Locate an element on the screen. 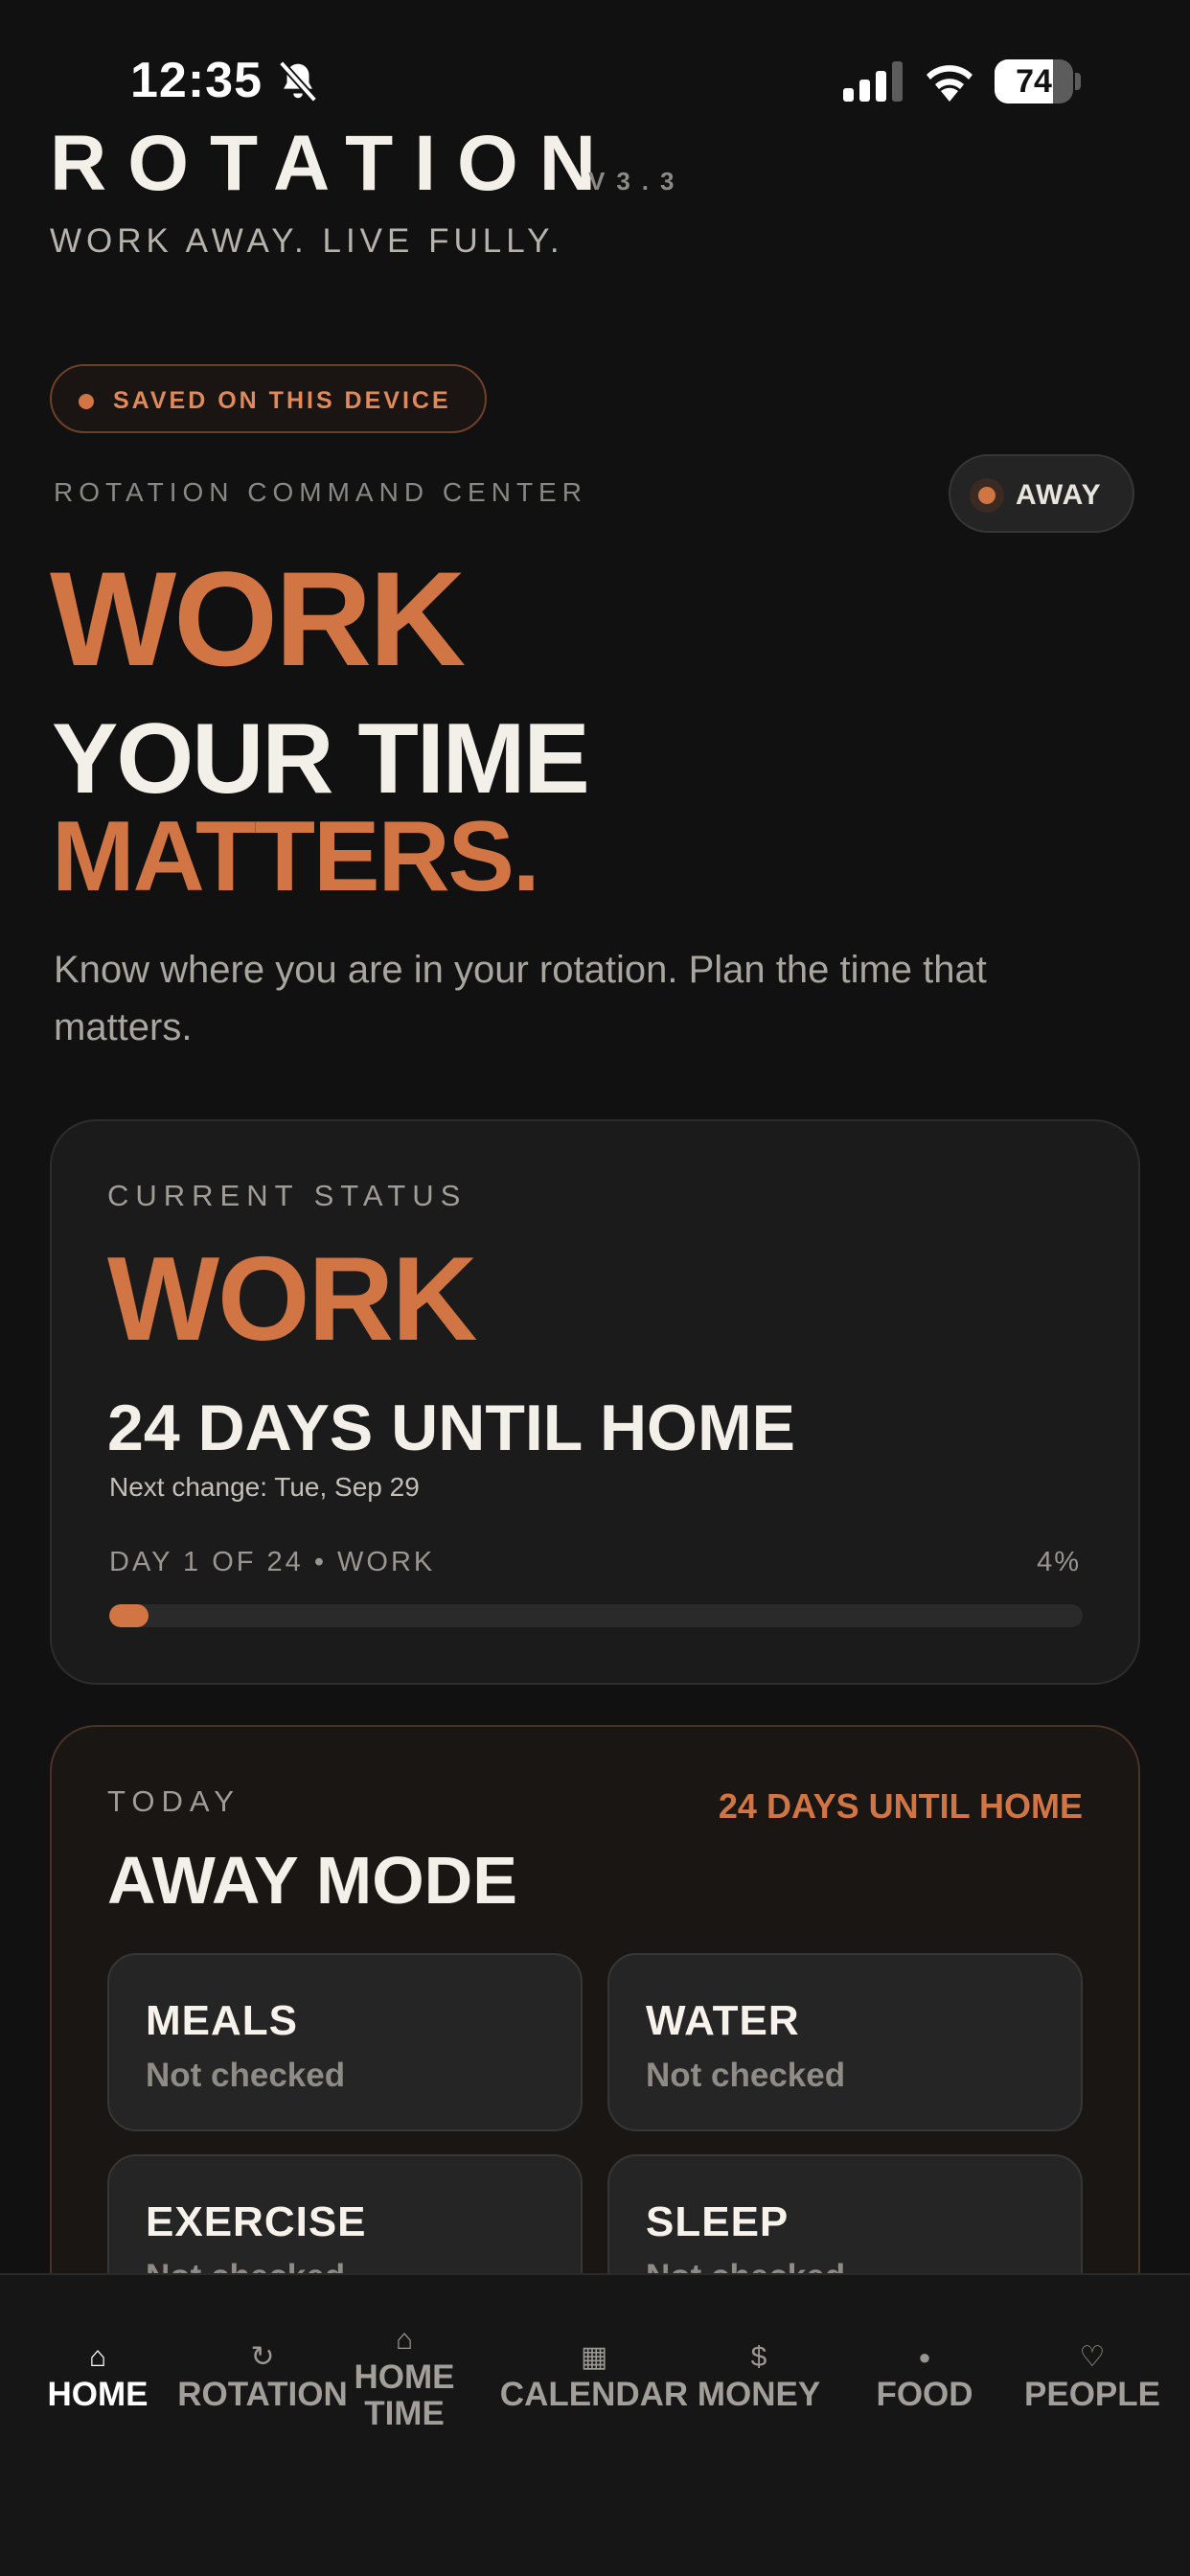 This screenshot has height=2576, width=1190. rotation-progress-fill is located at coordinates (129, 1615).